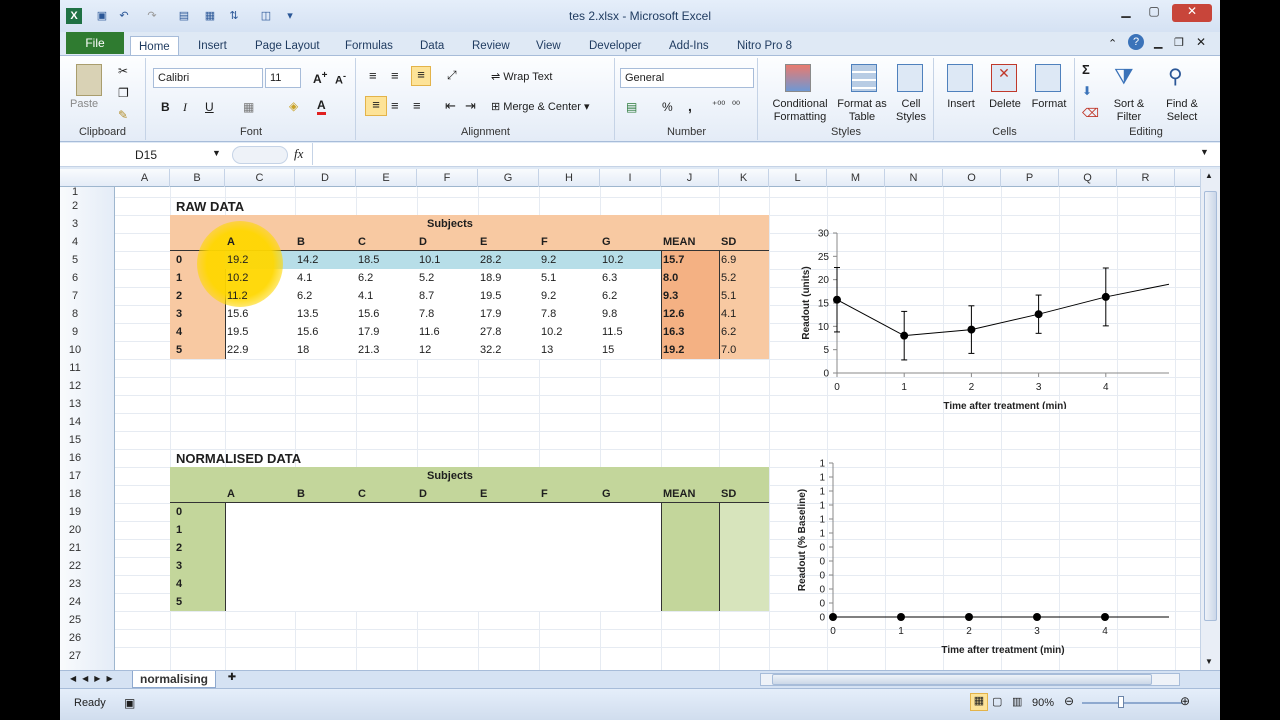 The width and height of the screenshot is (1280, 720). Describe the element at coordinates (260, 178) in the screenshot. I see `column-header-c: C` at that location.